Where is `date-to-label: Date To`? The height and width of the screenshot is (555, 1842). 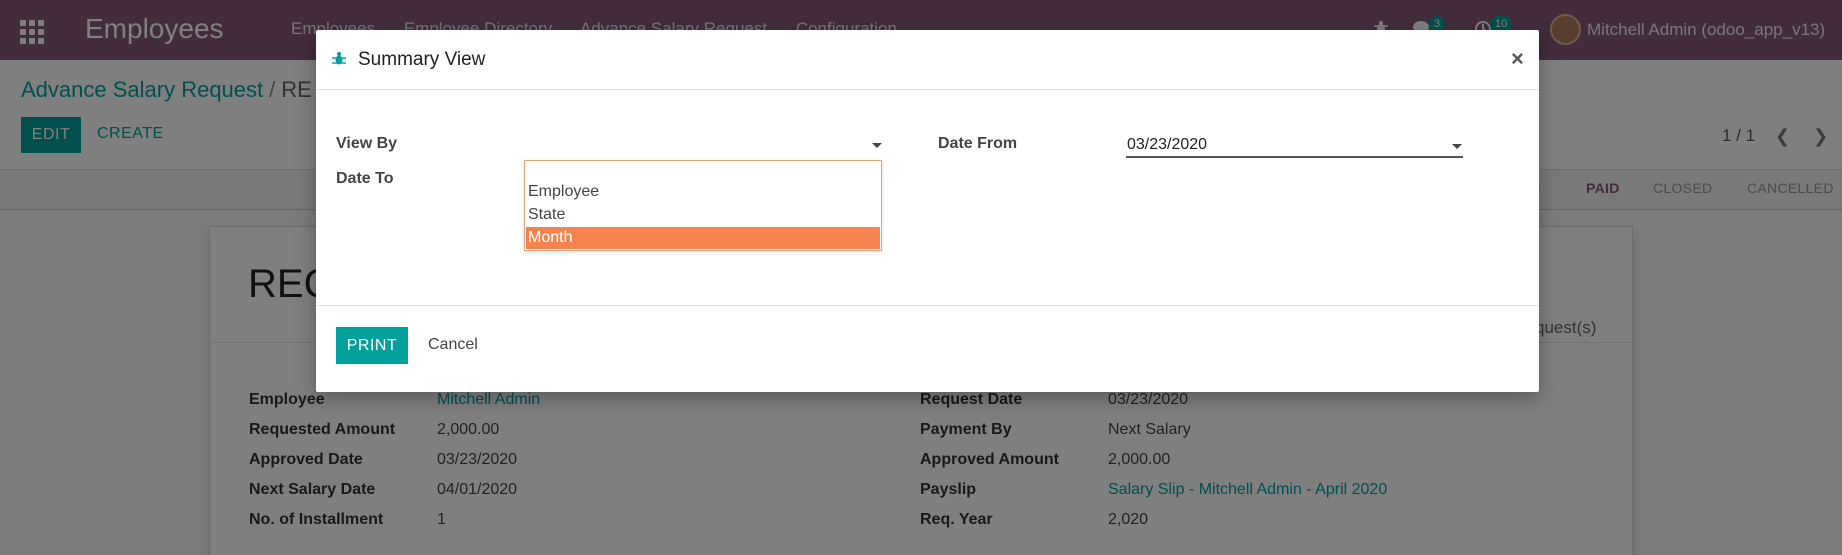 date-to-label: Date To is located at coordinates (365, 178).